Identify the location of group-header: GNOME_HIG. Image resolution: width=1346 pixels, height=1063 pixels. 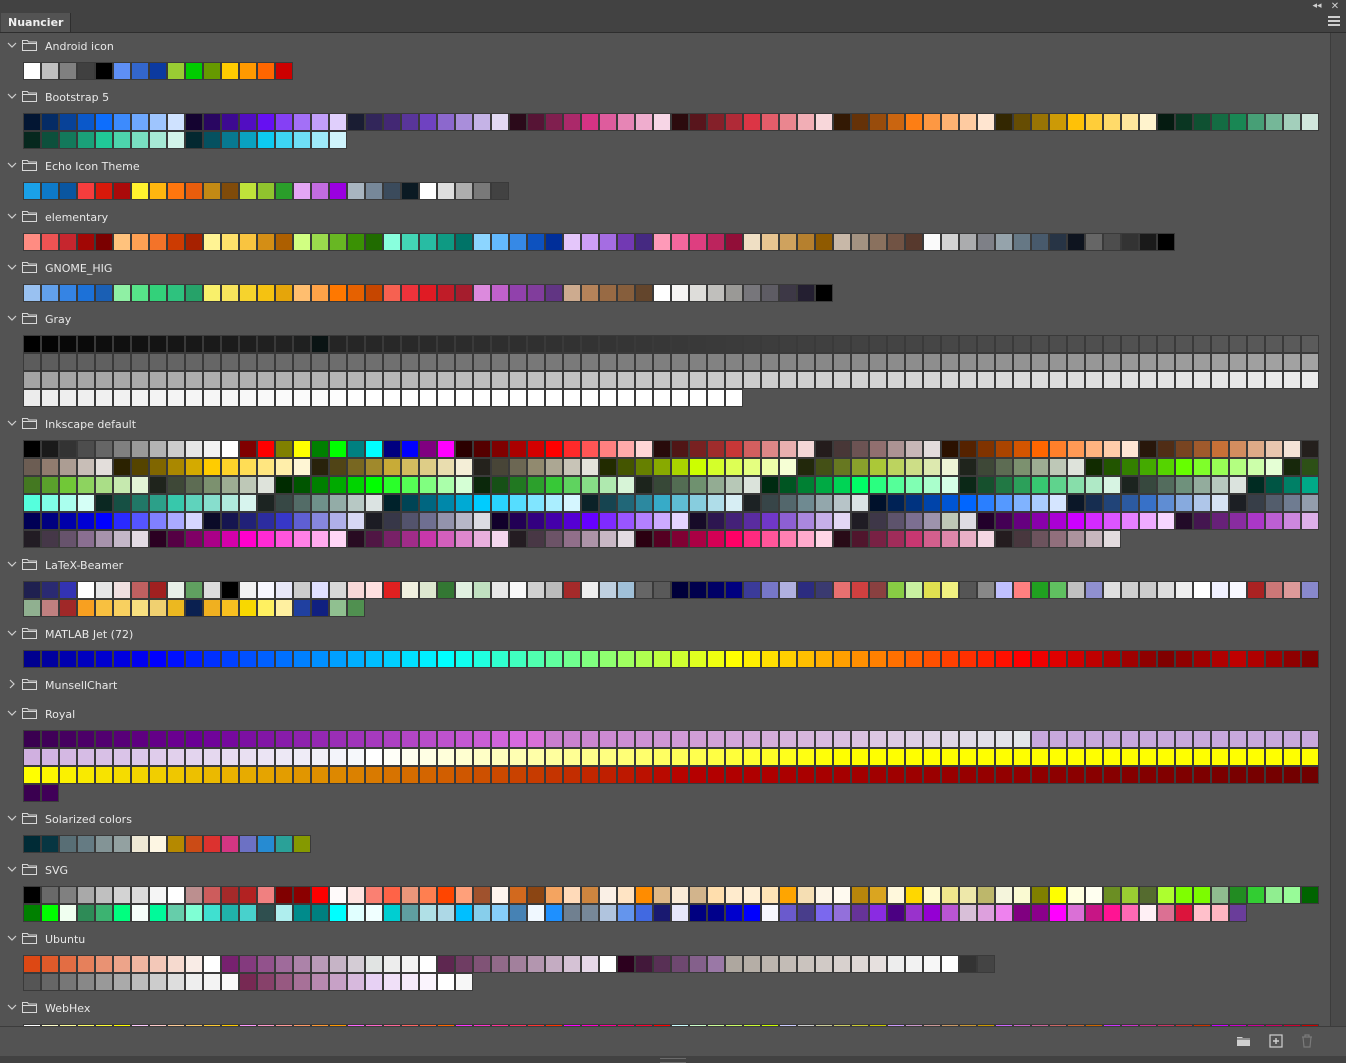
(665, 269).